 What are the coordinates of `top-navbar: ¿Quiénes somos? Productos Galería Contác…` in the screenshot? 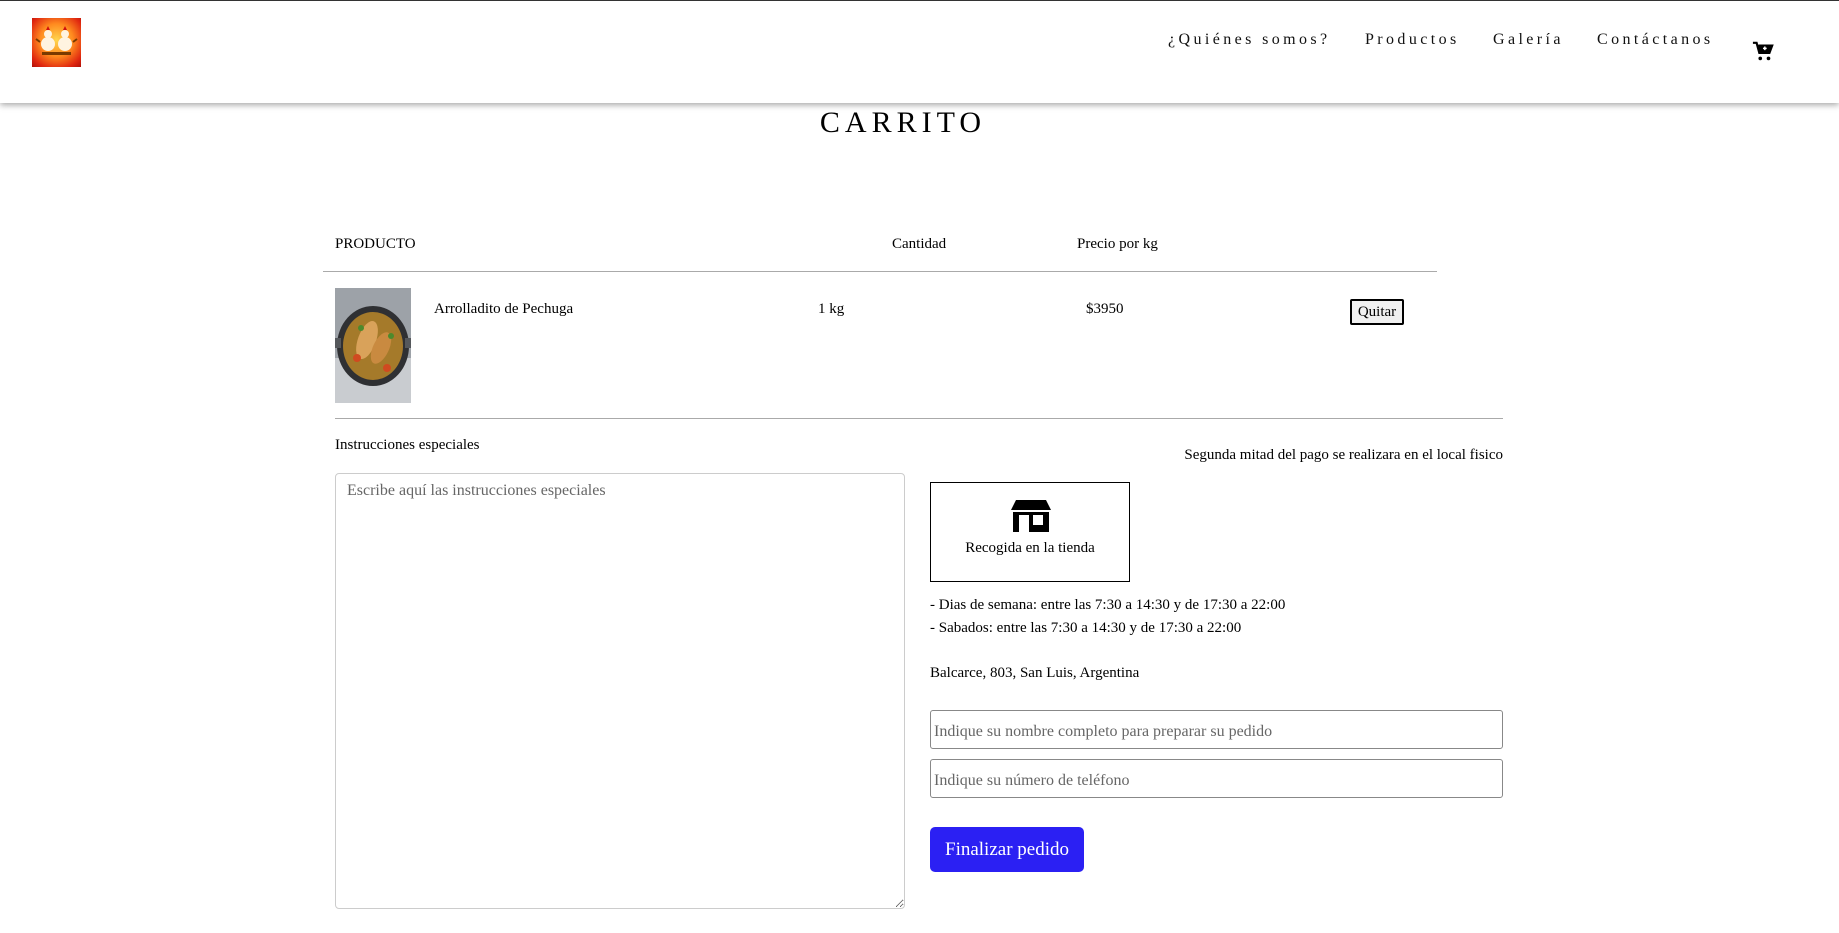 It's located at (919, 51).